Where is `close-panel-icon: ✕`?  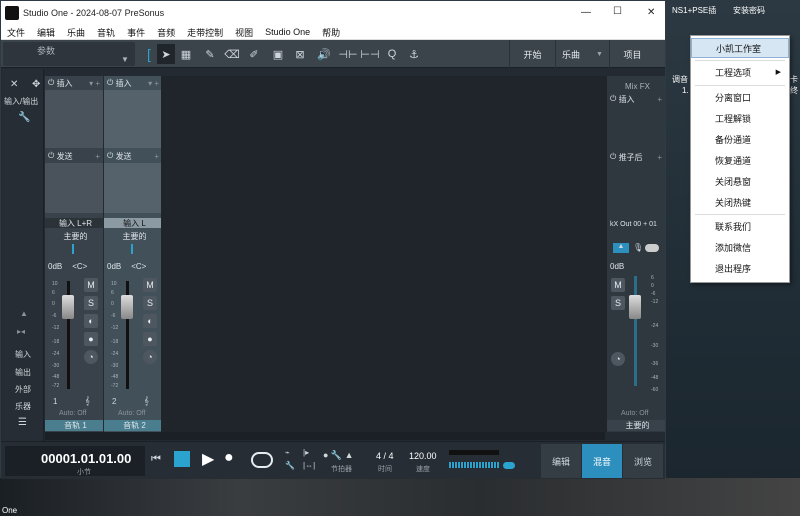
close-panel-icon: ✕ is located at coordinates (14, 84).